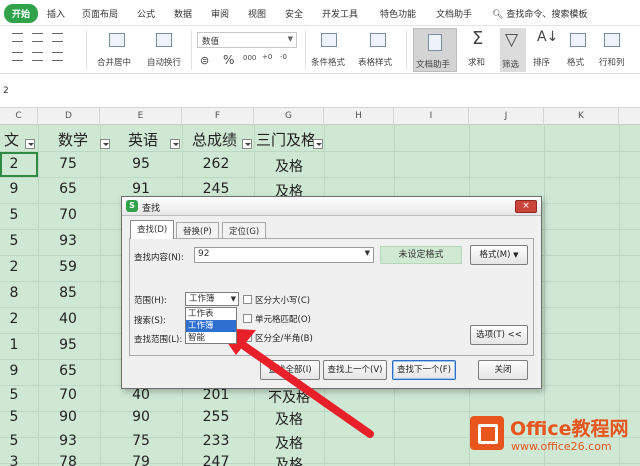 The width and height of the screenshot is (640, 466). Describe the element at coordinates (152, 229) in the screenshot. I see `tab-find: 查找(D)` at that location.